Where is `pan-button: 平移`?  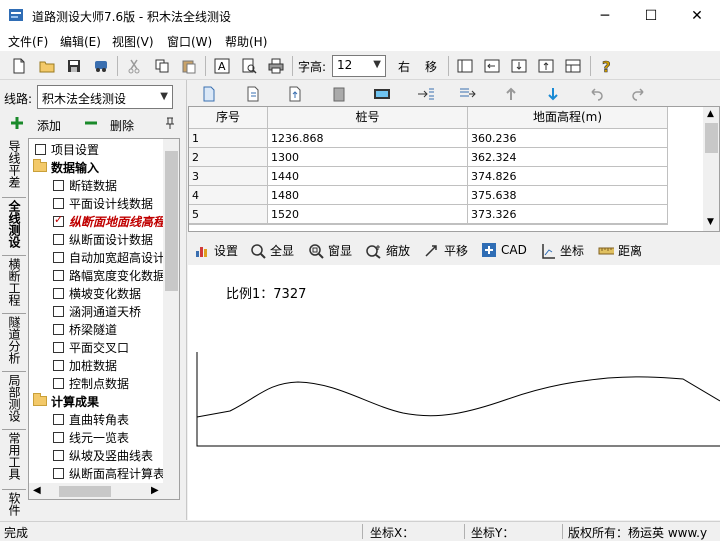 pan-button: 平移 is located at coordinates (446, 250).